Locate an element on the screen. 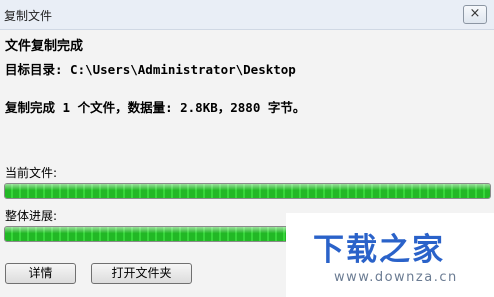 Image resolution: width=494 pixels, height=297 pixels. current-file-label: 当前文件: is located at coordinates (31, 173).